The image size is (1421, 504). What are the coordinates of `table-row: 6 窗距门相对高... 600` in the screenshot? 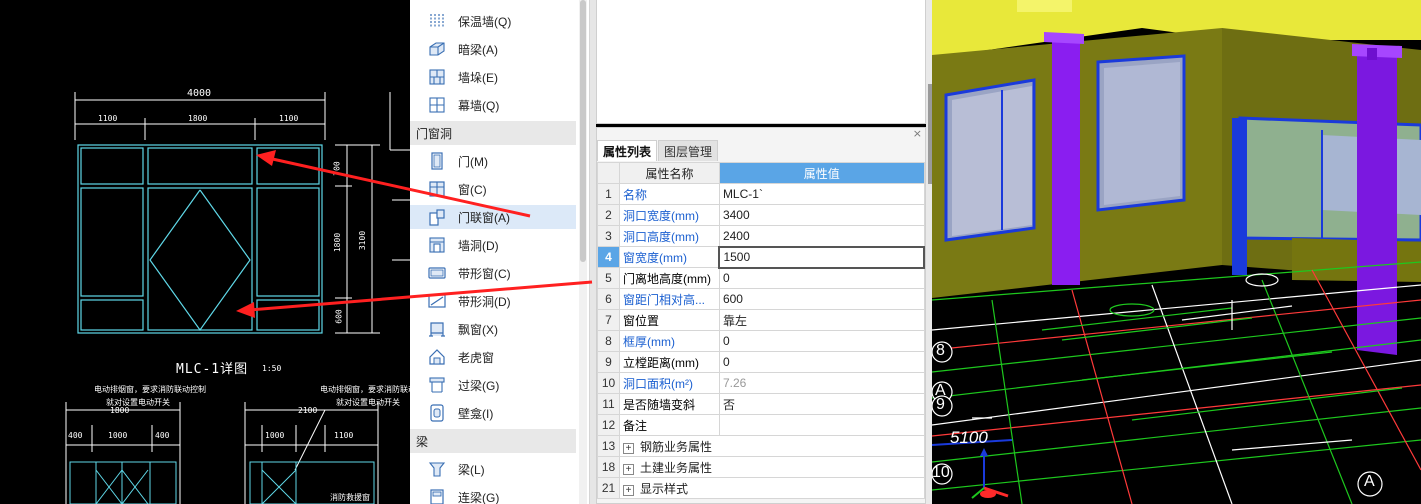 It's located at (761, 299).